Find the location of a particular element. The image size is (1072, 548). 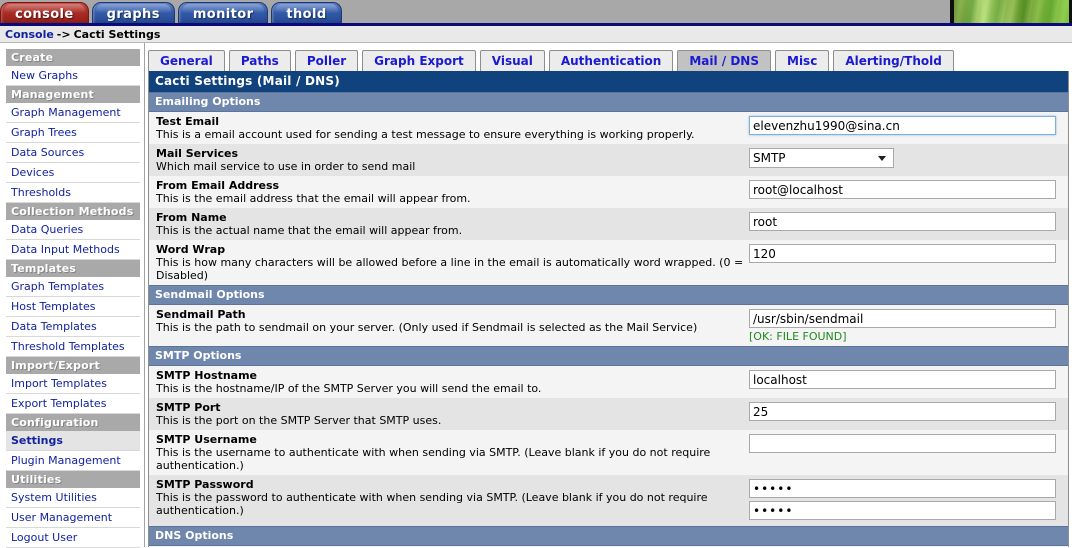

section-header: SMTP Options is located at coordinates (608, 356).